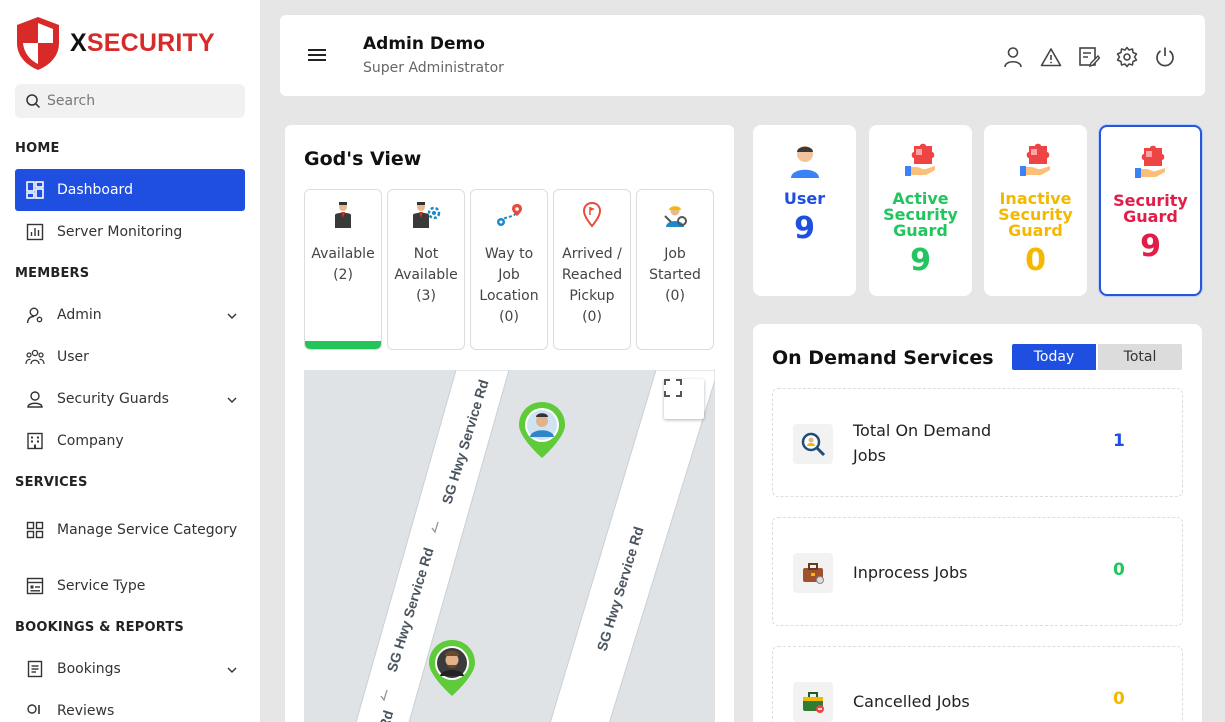 This screenshot has height=722, width=1225. Describe the element at coordinates (804, 210) in the screenshot. I see `stat-card-user: User 9` at that location.